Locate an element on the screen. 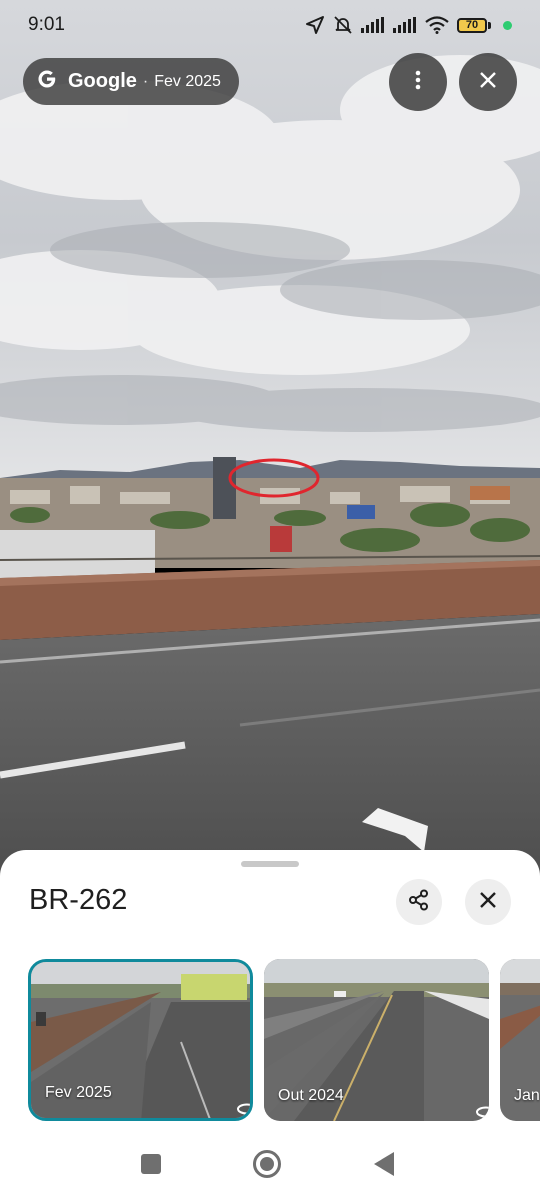 The width and height of the screenshot is (540, 1200). history-thumbnail: Out 2024 is located at coordinates (376, 1040).